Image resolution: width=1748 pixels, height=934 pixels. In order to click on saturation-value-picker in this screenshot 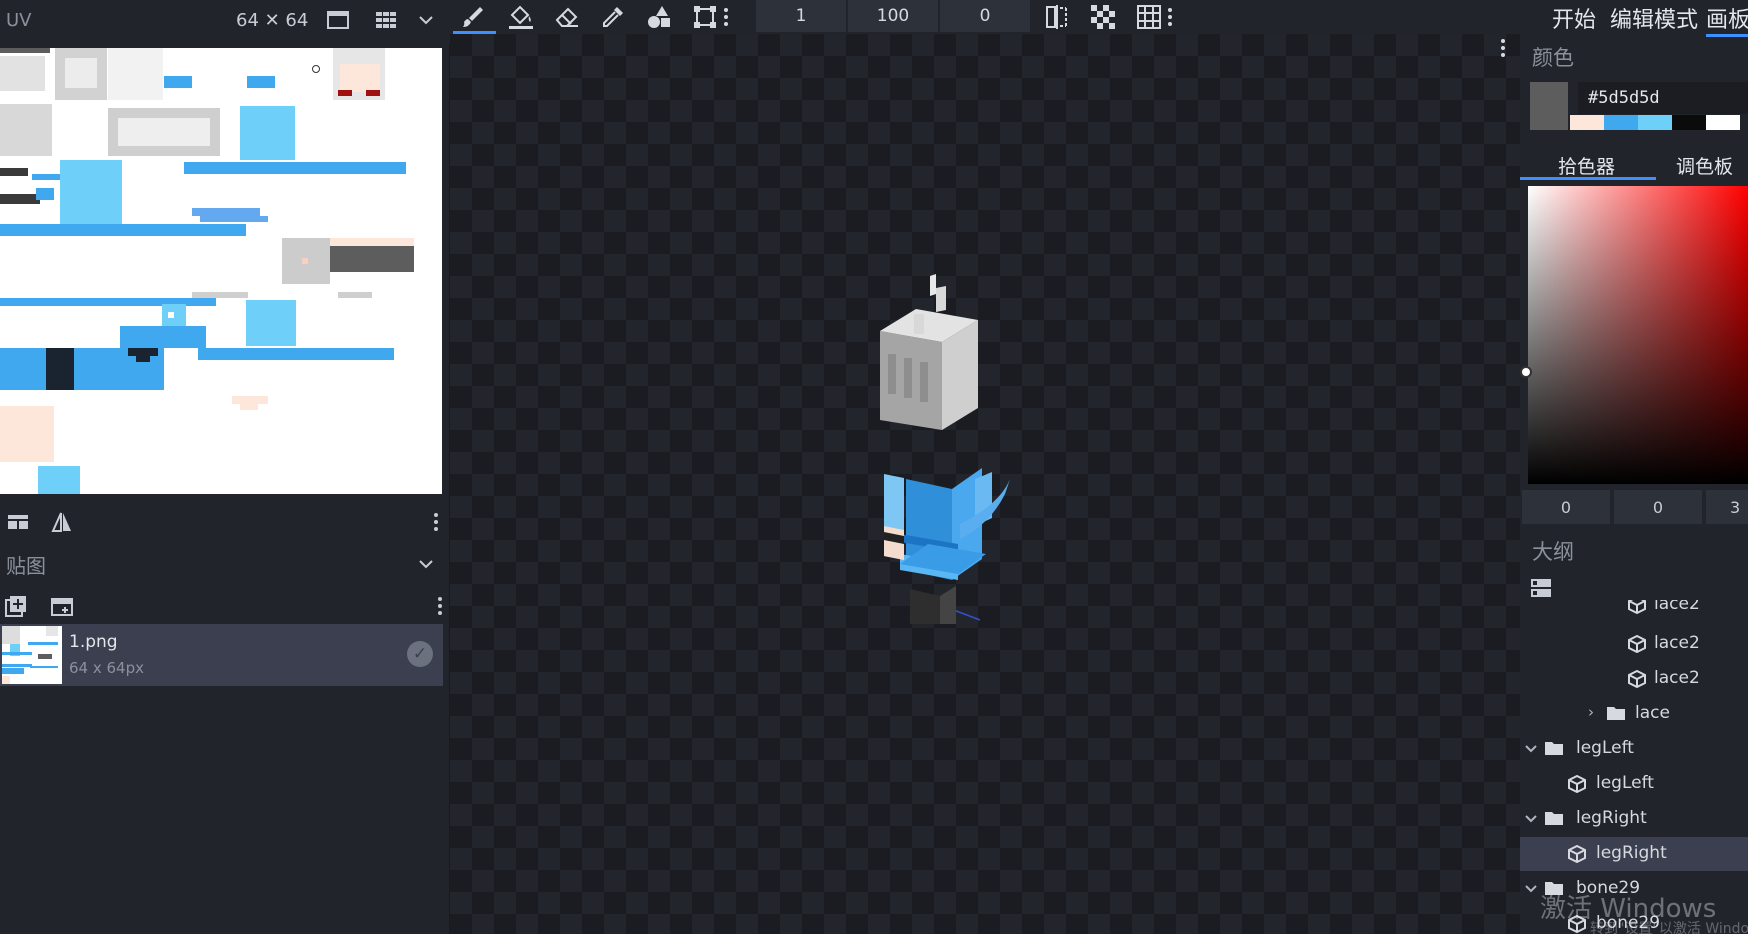, I will do `click(1638, 335)`.